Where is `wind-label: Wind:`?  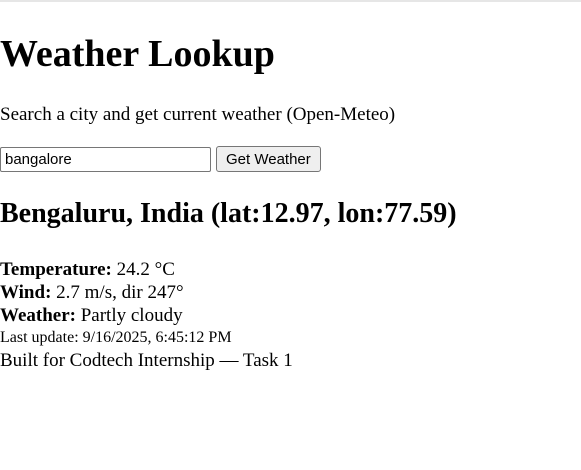 wind-label: Wind: is located at coordinates (26, 292).